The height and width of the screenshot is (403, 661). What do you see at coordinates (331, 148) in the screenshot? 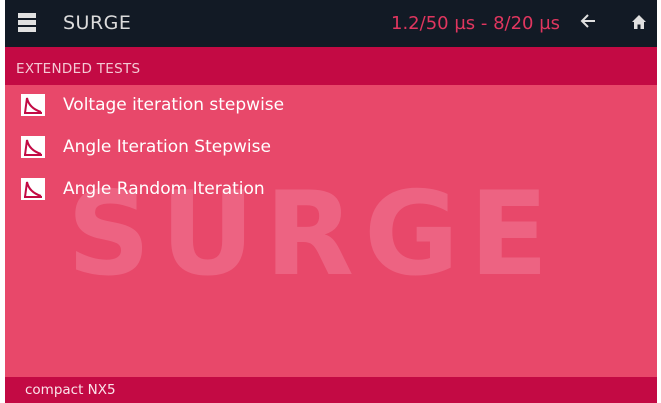
I see `test-item-angle-iteration: Angle Iteration Stepwise` at bounding box center [331, 148].